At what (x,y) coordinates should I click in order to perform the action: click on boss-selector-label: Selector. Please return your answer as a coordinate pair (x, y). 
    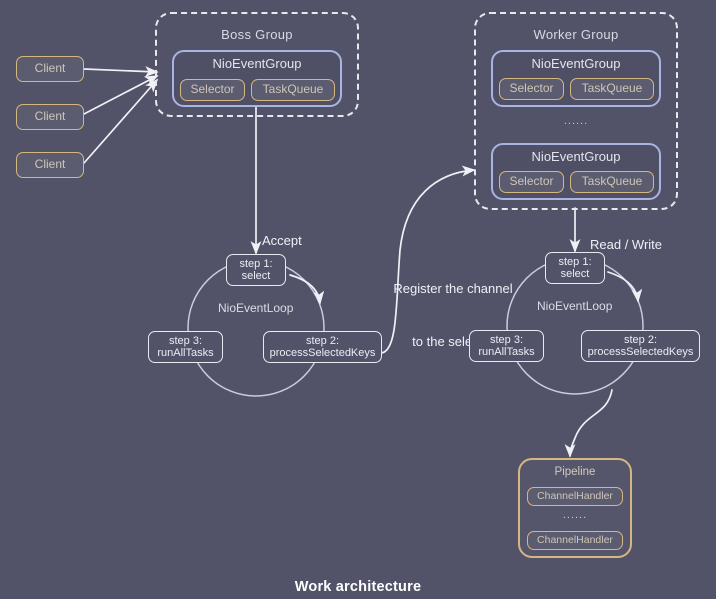
    Looking at the image, I should click on (212, 89).